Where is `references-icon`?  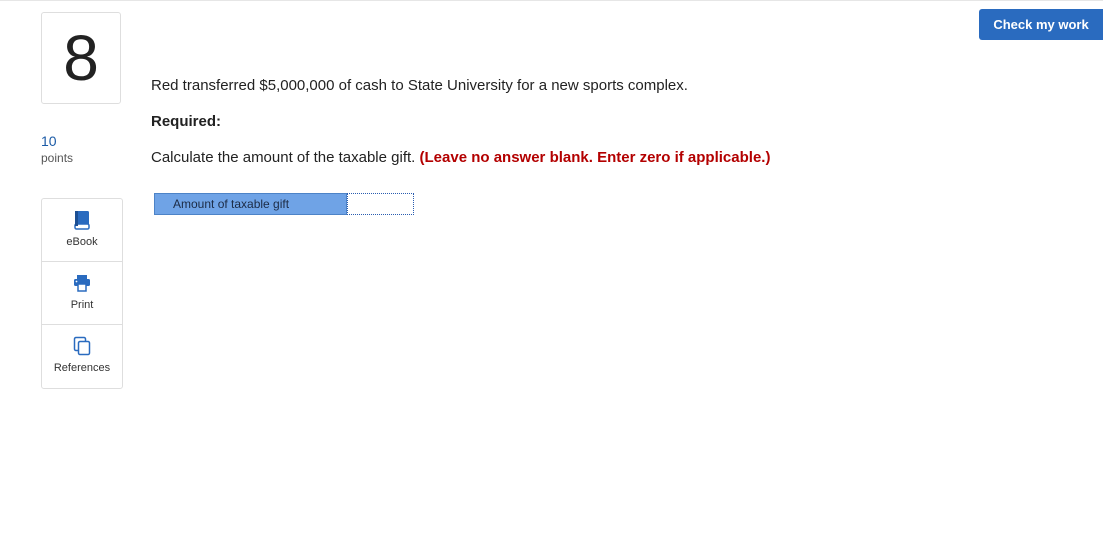 references-icon is located at coordinates (82, 346).